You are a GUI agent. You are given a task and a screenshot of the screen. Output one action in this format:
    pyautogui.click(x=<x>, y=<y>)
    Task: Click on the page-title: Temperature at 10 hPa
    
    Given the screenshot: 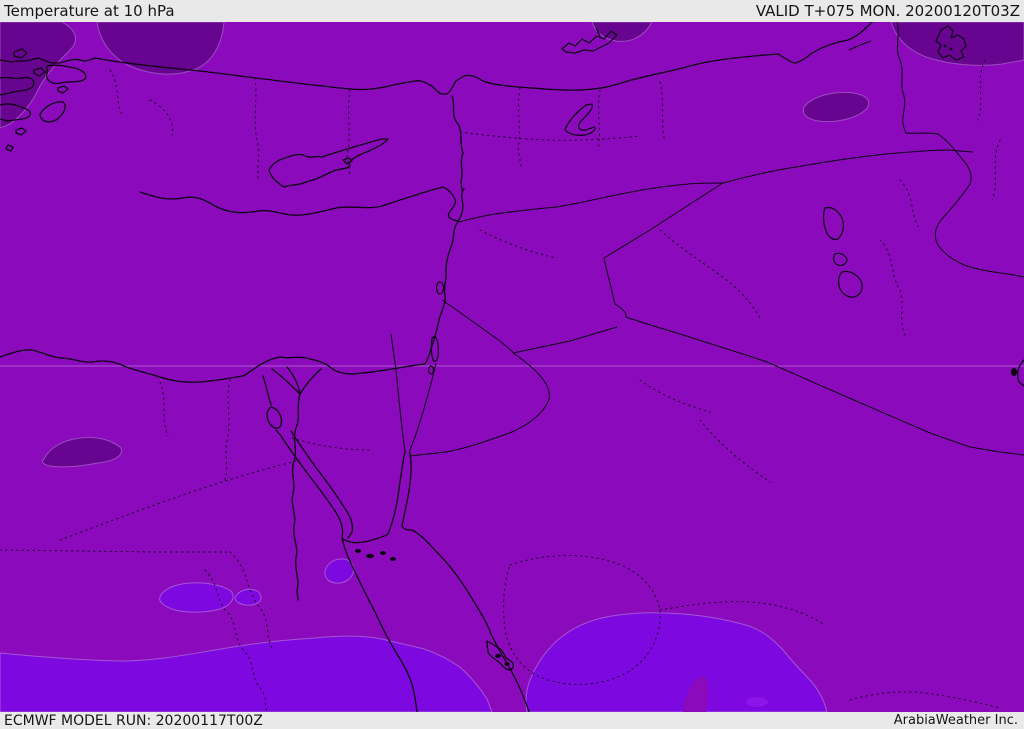 What is the action you would take?
    pyautogui.click(x=89, y=11)
    